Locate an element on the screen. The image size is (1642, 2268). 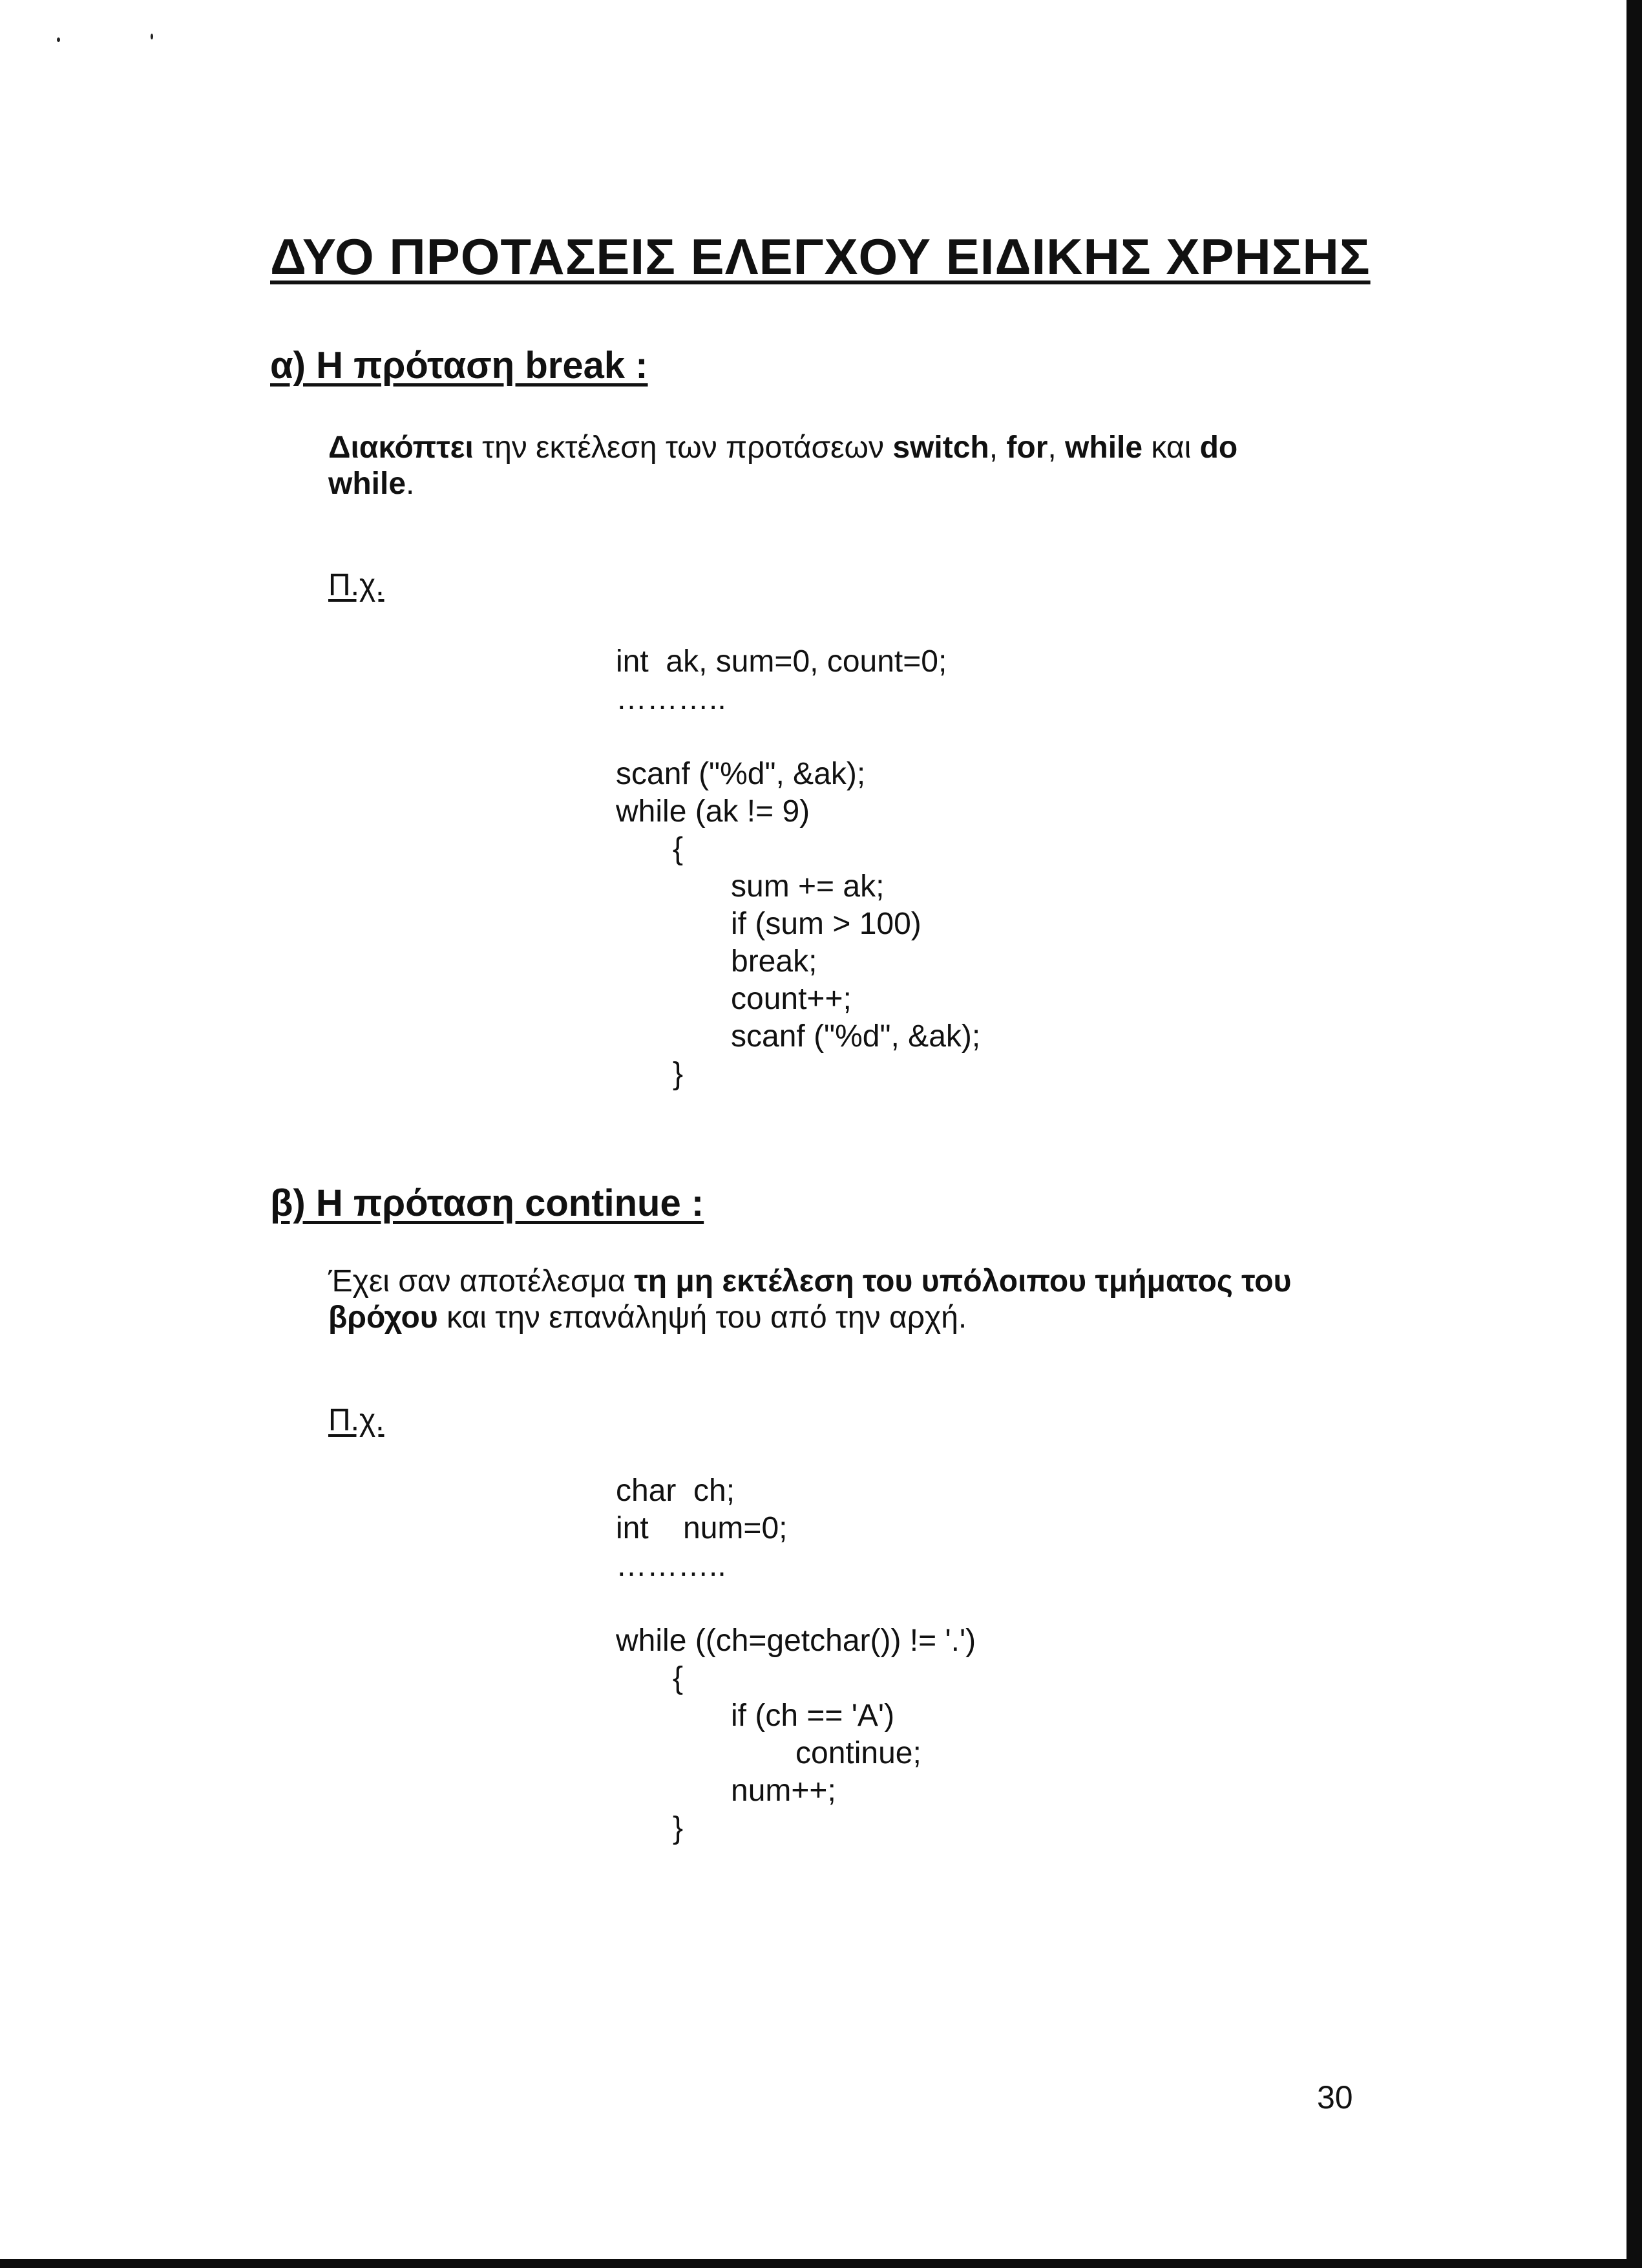
scan-edge-bottom is located at coordinates (821, 2263).